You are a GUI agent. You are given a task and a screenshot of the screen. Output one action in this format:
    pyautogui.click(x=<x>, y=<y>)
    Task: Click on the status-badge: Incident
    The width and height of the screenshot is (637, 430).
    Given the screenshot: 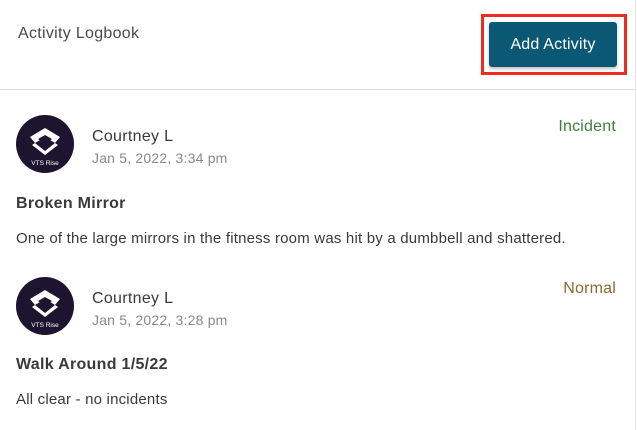 What is the action you would take?
    pyautogui.click(x=587, y=126)
    